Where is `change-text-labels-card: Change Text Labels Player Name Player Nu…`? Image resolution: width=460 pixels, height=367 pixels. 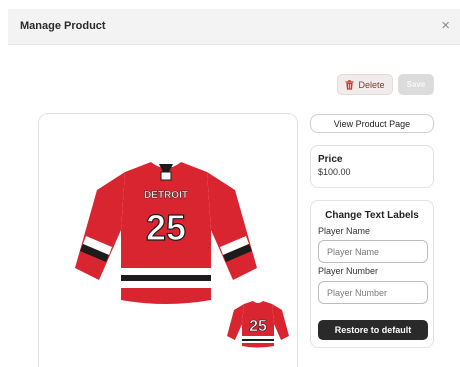
change-text-labels-card: Change Text Labels Player Name Player Nu… is located at coordinates (372, 274).